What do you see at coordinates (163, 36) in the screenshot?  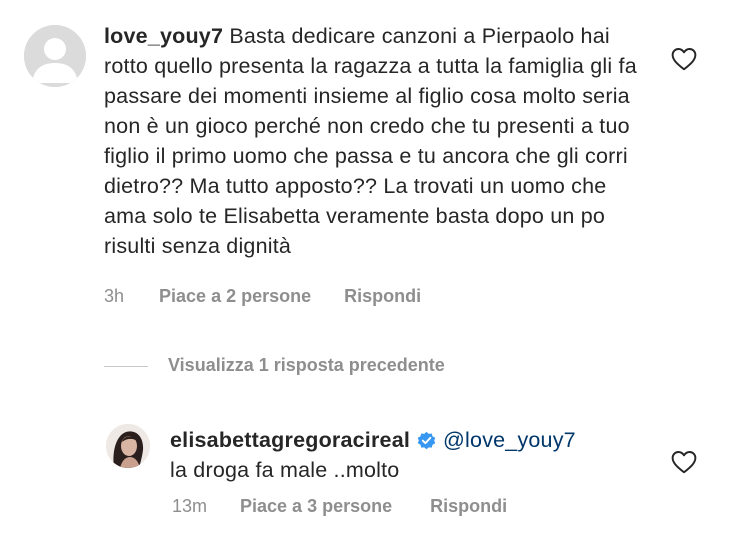 I see `comment-username: love_youy7` at bounding box center [163, 36].